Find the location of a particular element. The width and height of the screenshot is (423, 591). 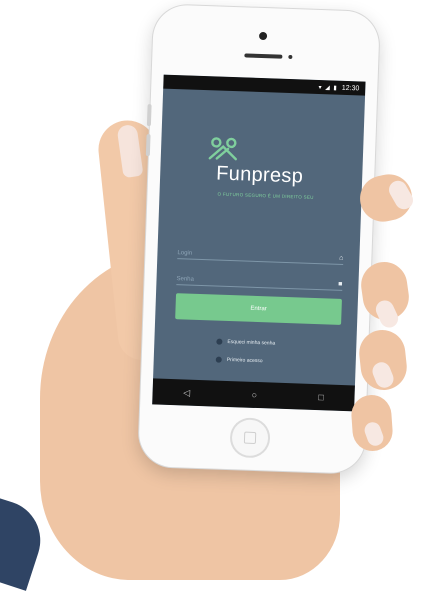

tagline: O FUTURO SEGURO É UM DIREITO SEU is located at coordinates (265, 195).